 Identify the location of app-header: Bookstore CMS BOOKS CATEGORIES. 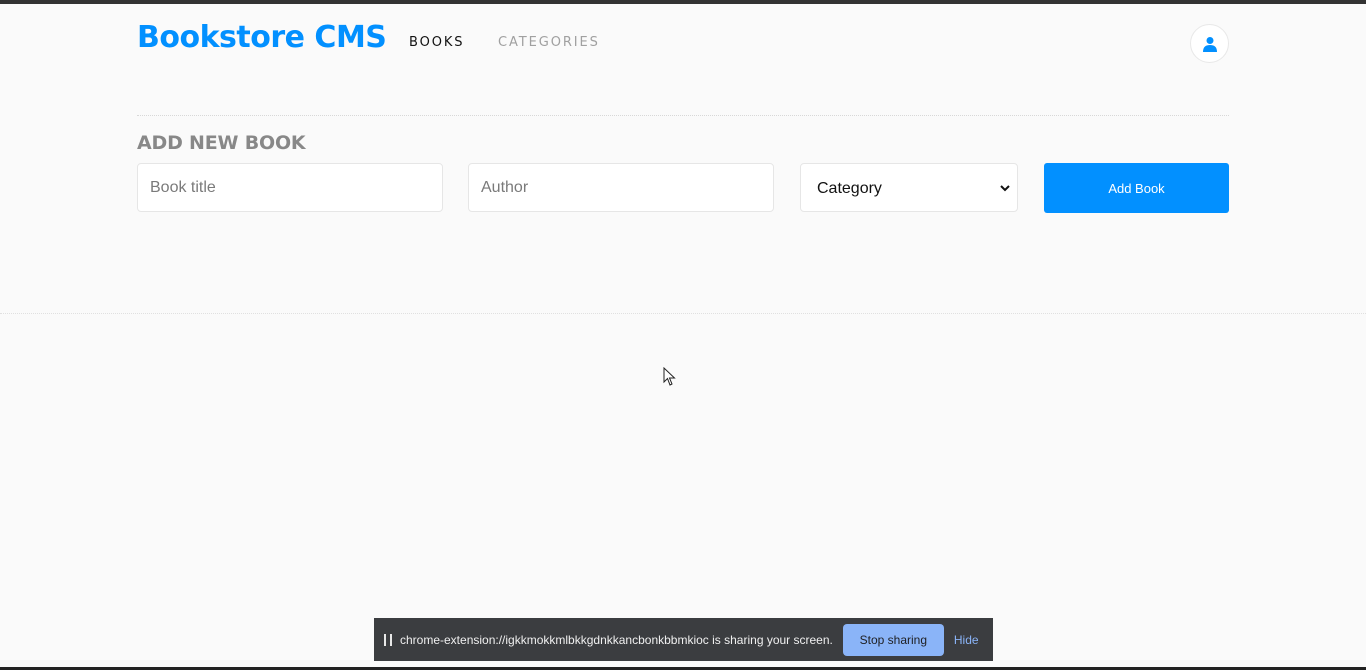
(683, 44).